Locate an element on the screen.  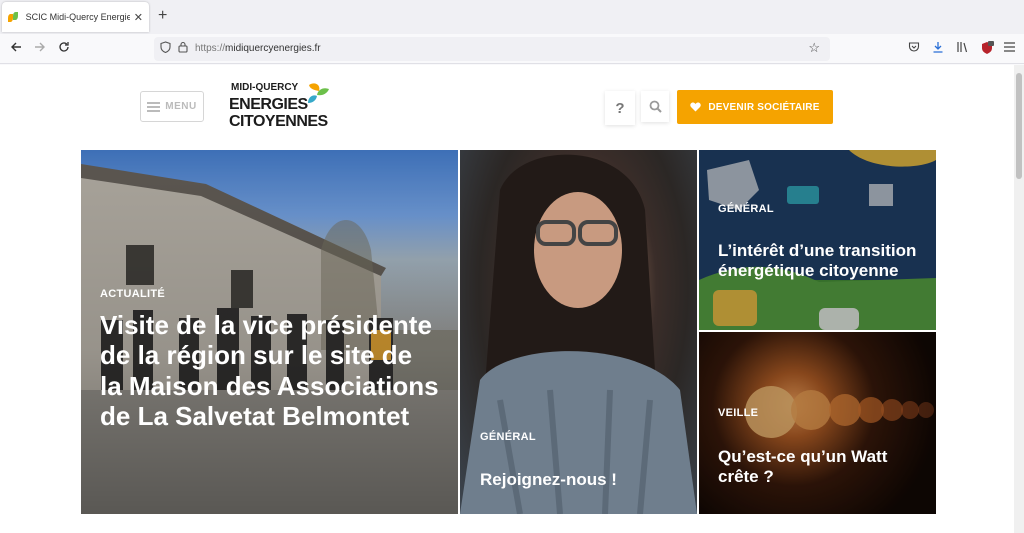
logo-line-2: ENERGIES is located at coordinates (268, 104).